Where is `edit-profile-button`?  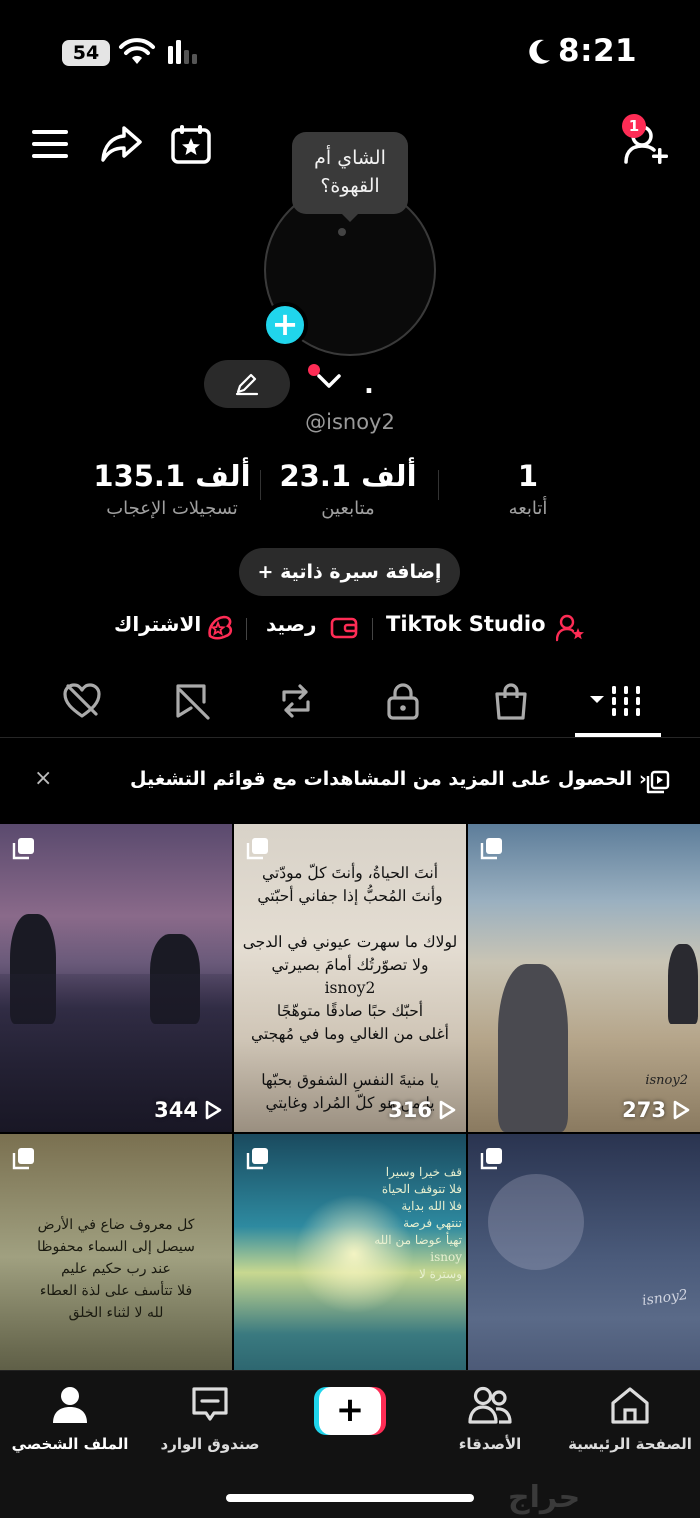
edit-profile-button is located at coordinates (247, 384).